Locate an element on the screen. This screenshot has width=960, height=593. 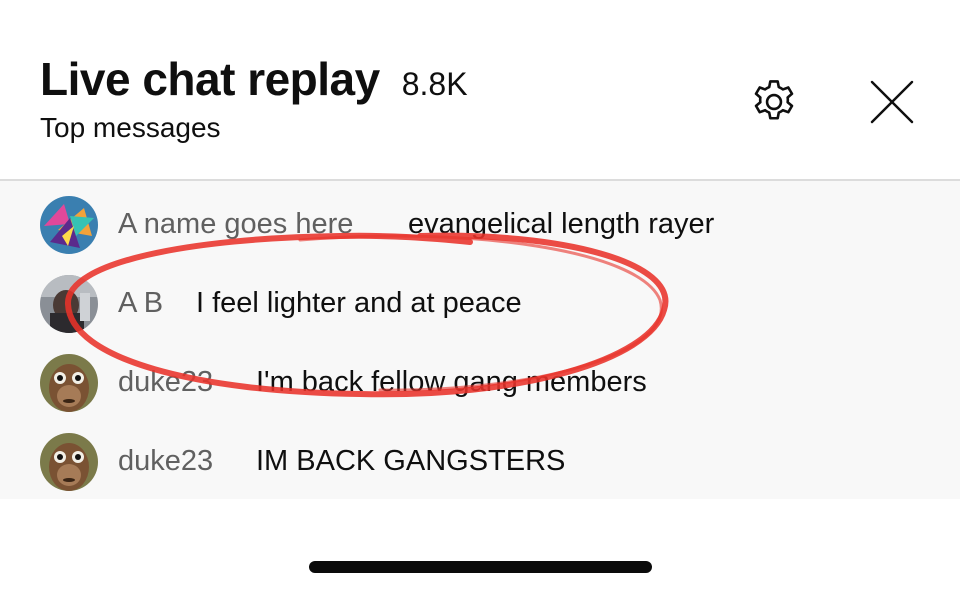
chat-message-text: IM BACK GANGSTERS is located at coordinates (411, 461).